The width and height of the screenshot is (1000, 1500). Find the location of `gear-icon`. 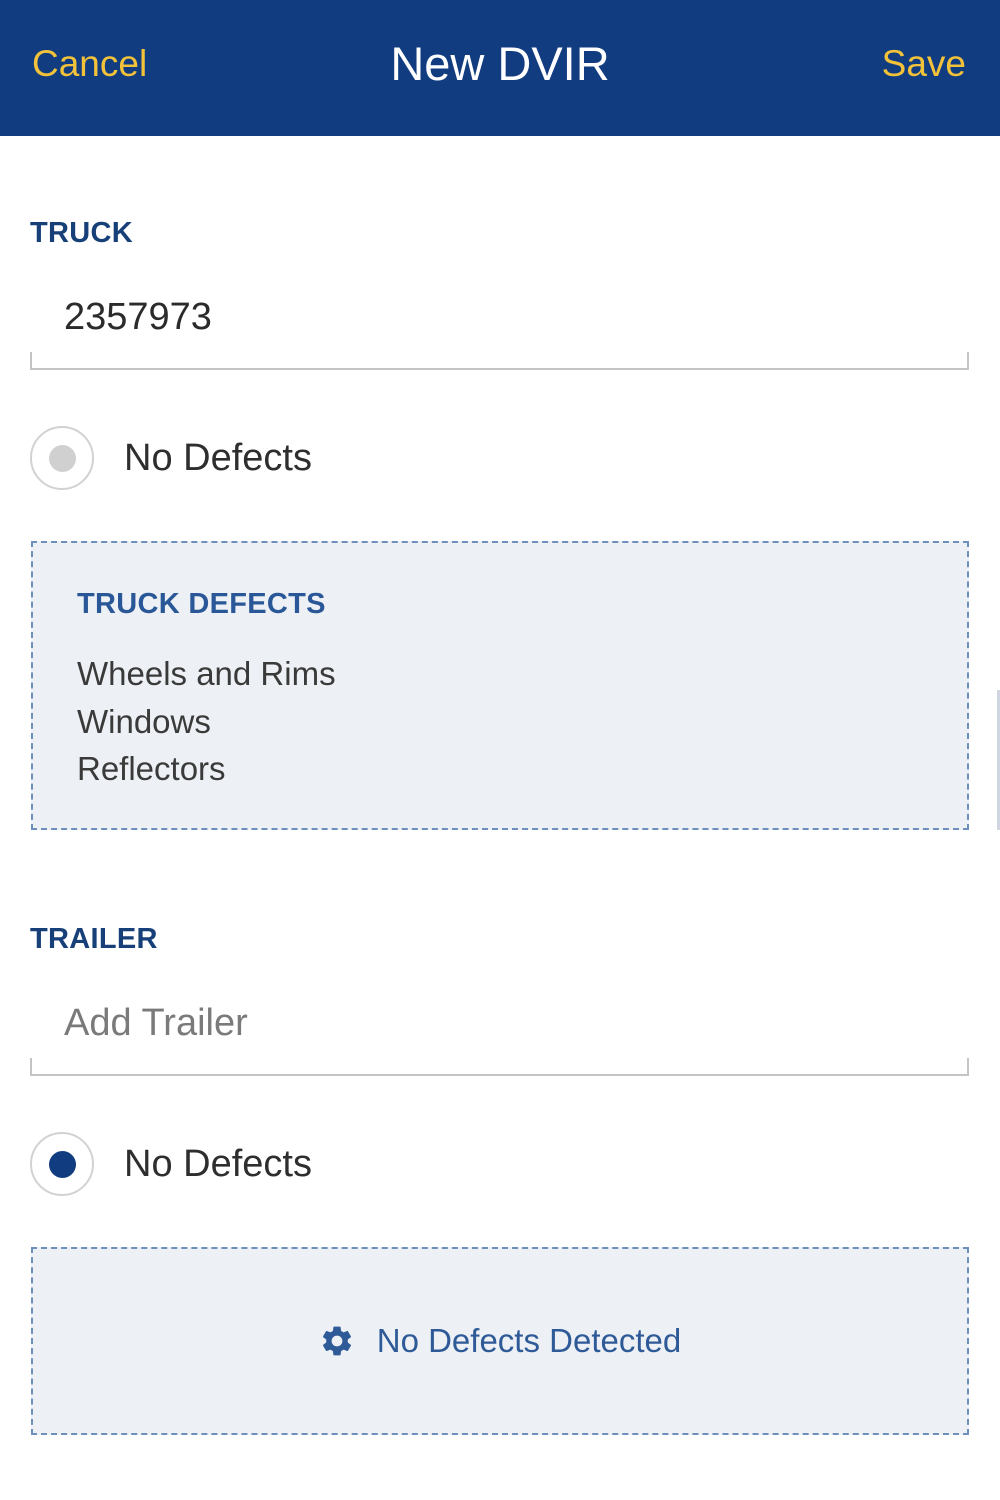

gear-icon is located at coordinates (336, 1341).